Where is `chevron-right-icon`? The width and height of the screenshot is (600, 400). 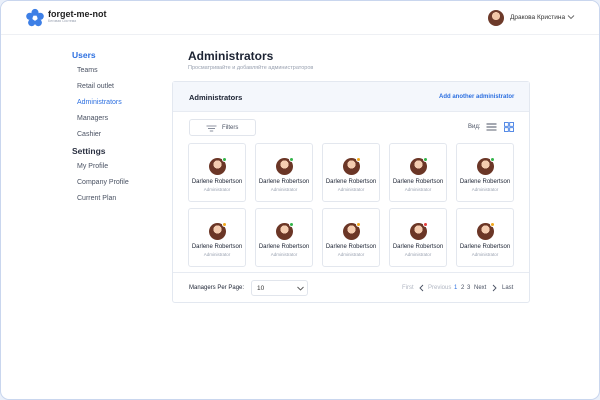
chevron-right-icon is located at coordinates (494, 288).